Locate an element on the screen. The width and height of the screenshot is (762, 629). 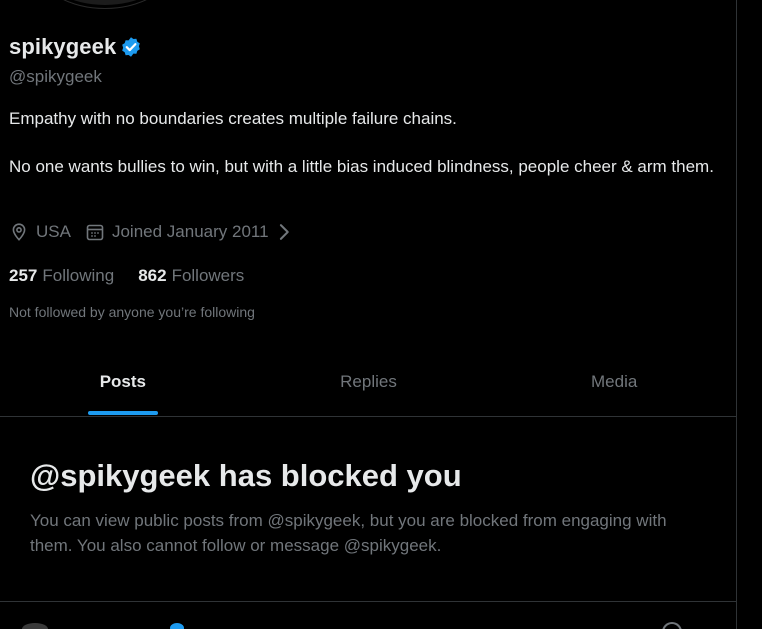
blocked-title: @spikygeek has blocked you is located at coordinates (246, 475).